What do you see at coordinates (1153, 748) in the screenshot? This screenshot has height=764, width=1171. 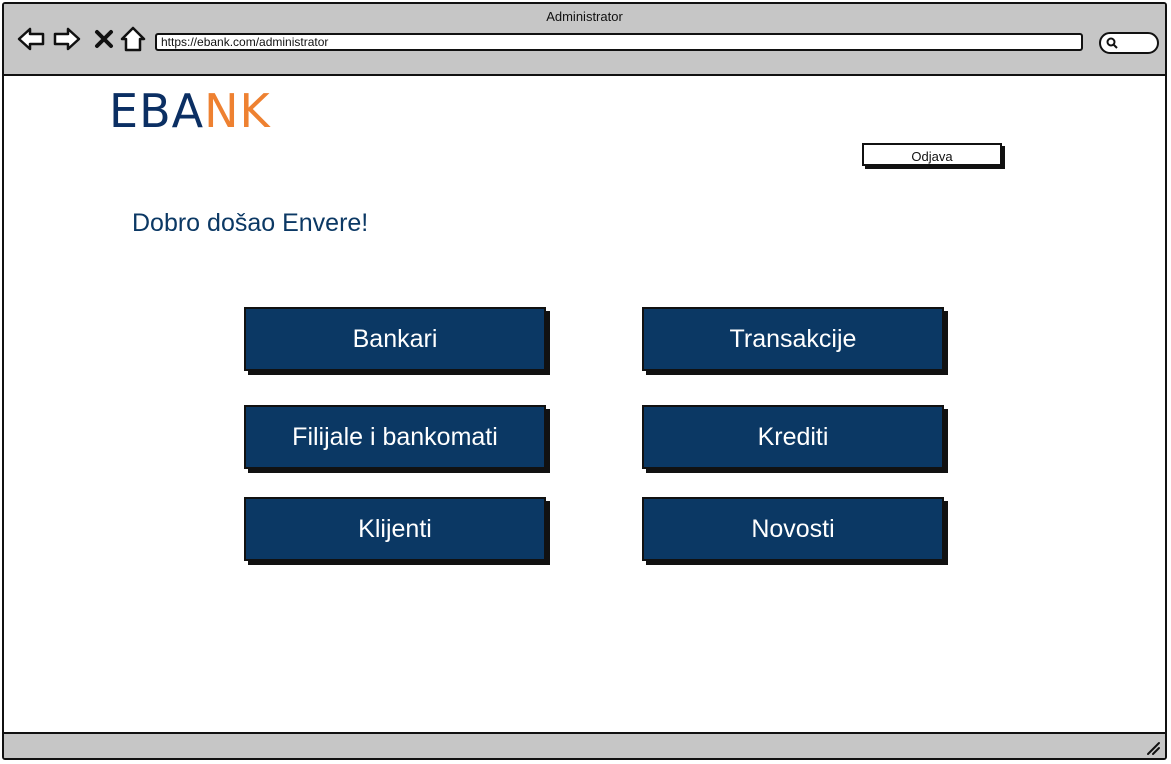 I see `resize-grip-icon` at bounding box center [1153, 748].